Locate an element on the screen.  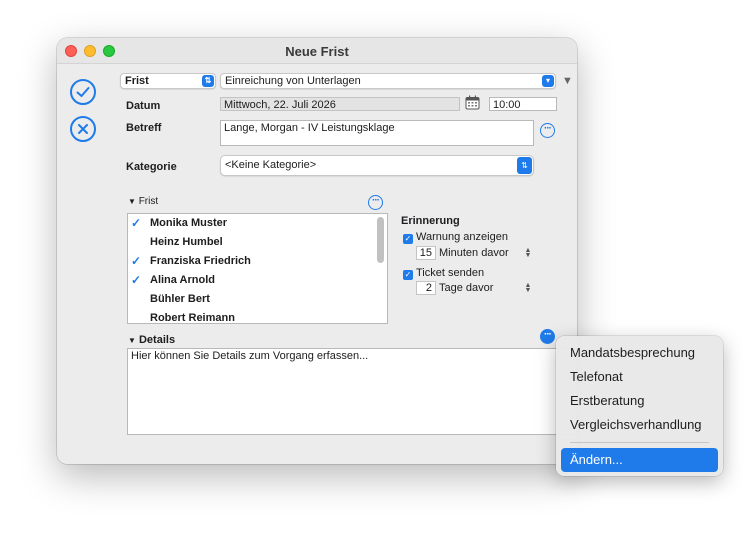
confirm-checkmark-icon is located at coordinates (83, 92).